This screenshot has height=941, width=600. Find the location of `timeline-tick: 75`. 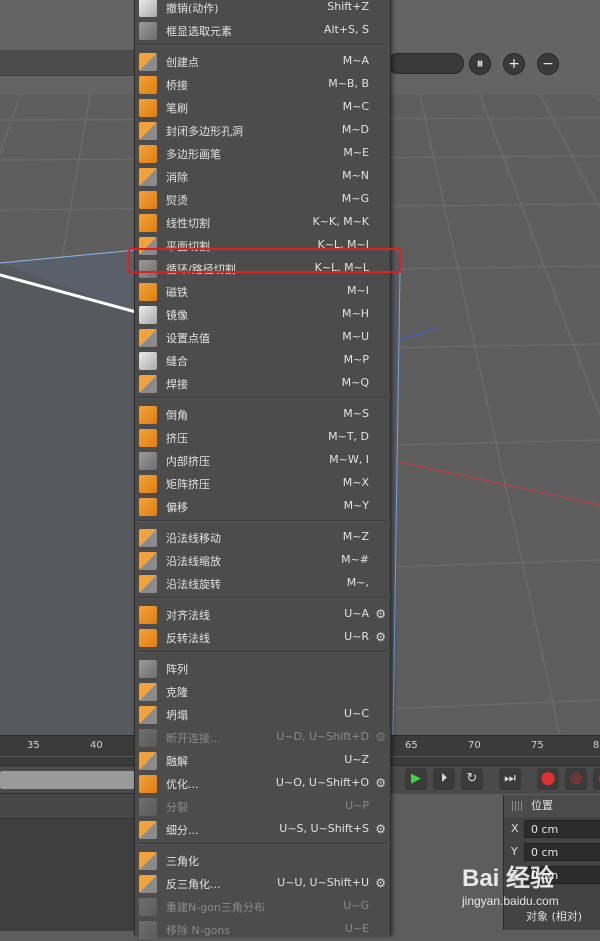

timeline-tick: 75 is located at coordinates (537, 745).